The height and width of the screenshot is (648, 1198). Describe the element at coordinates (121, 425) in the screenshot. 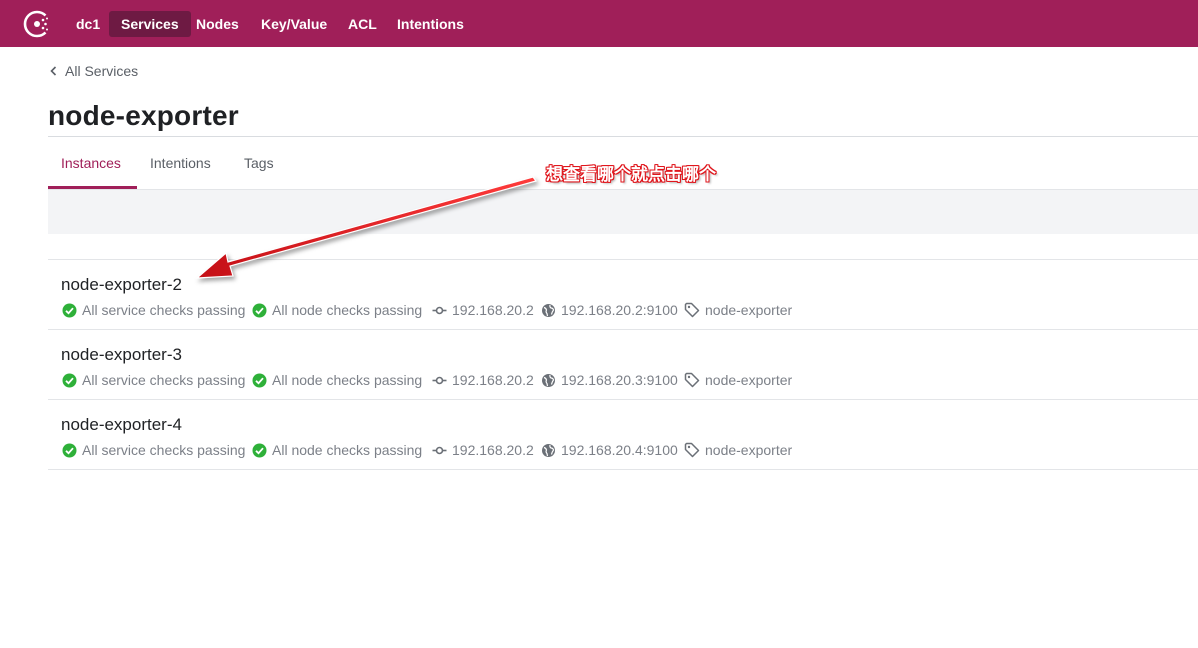

I see `instance-name: node-exporter-4` at that location.